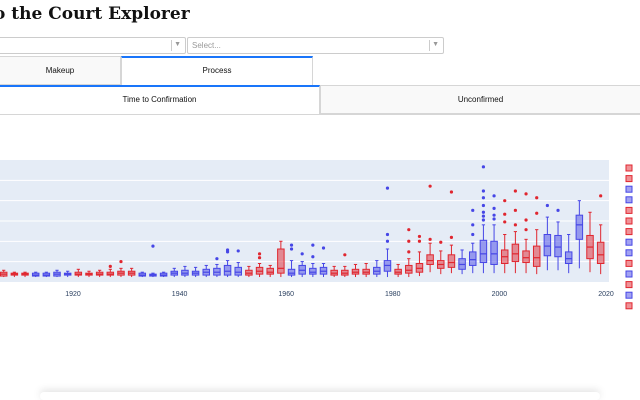  I want to click on tab-makeup-label: Makeup, so click(60, 70).